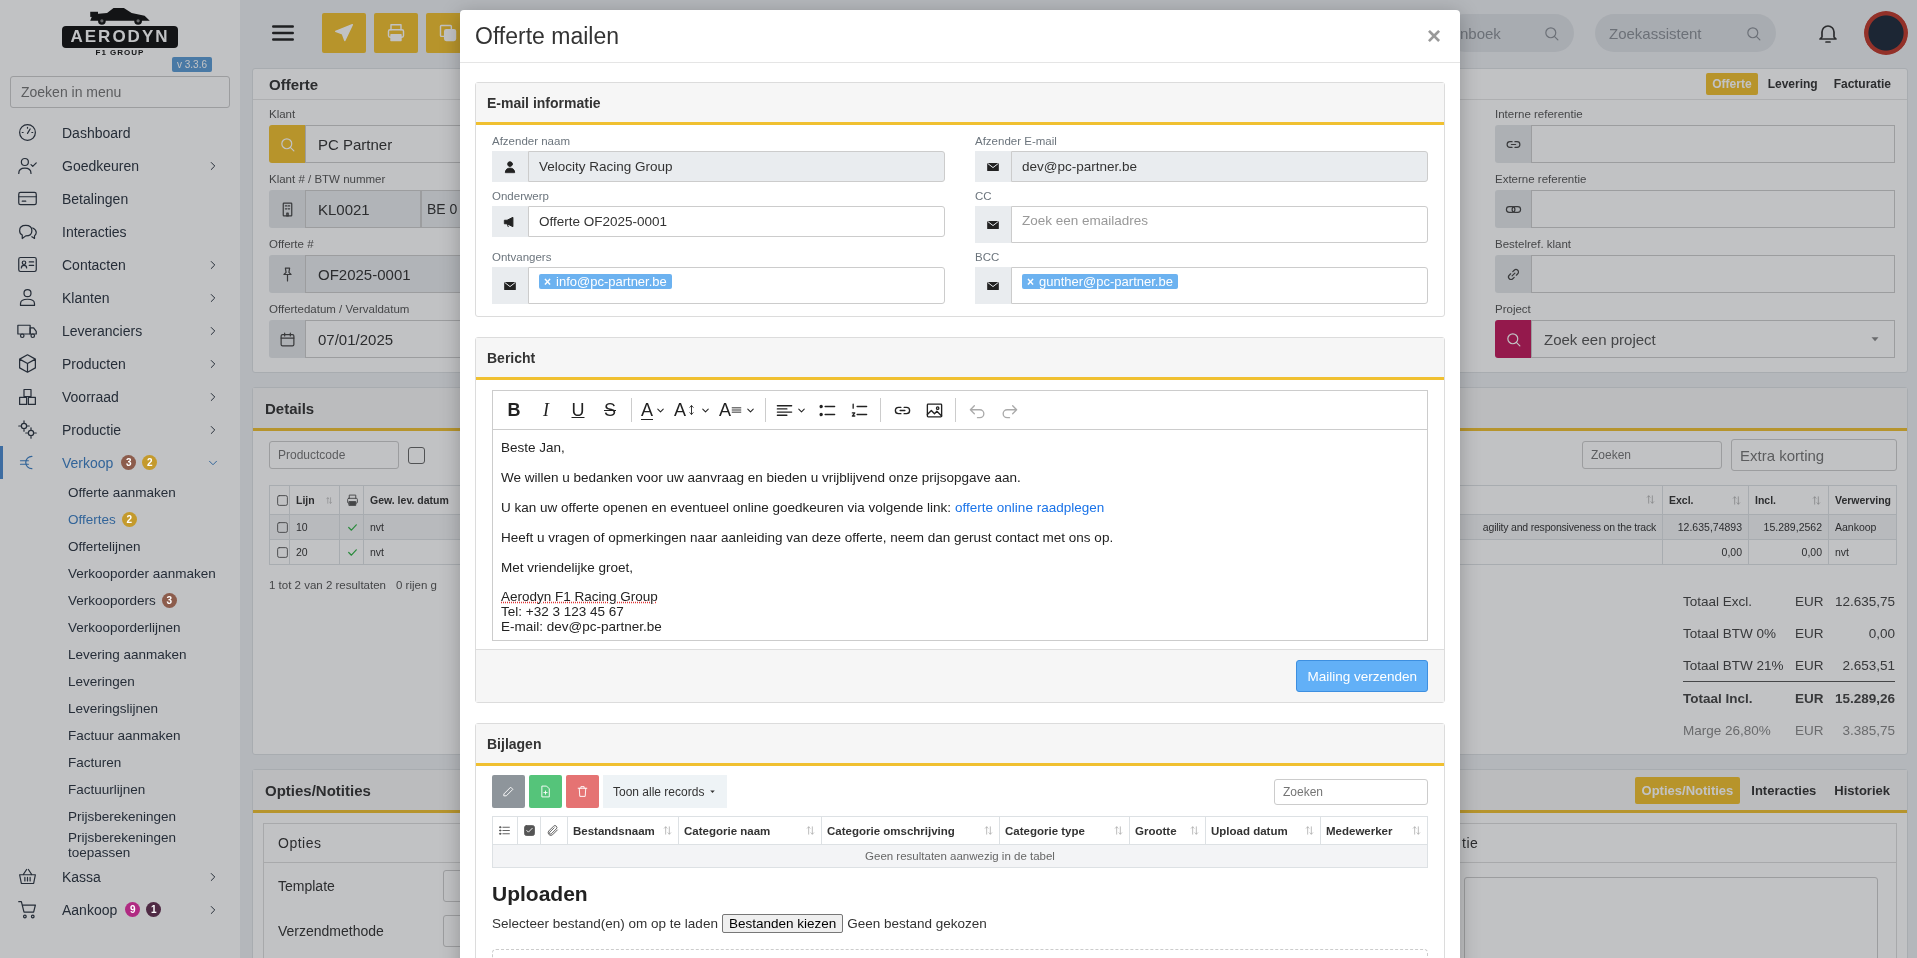  I want to click on field-label: Klant, so click(283, 114).